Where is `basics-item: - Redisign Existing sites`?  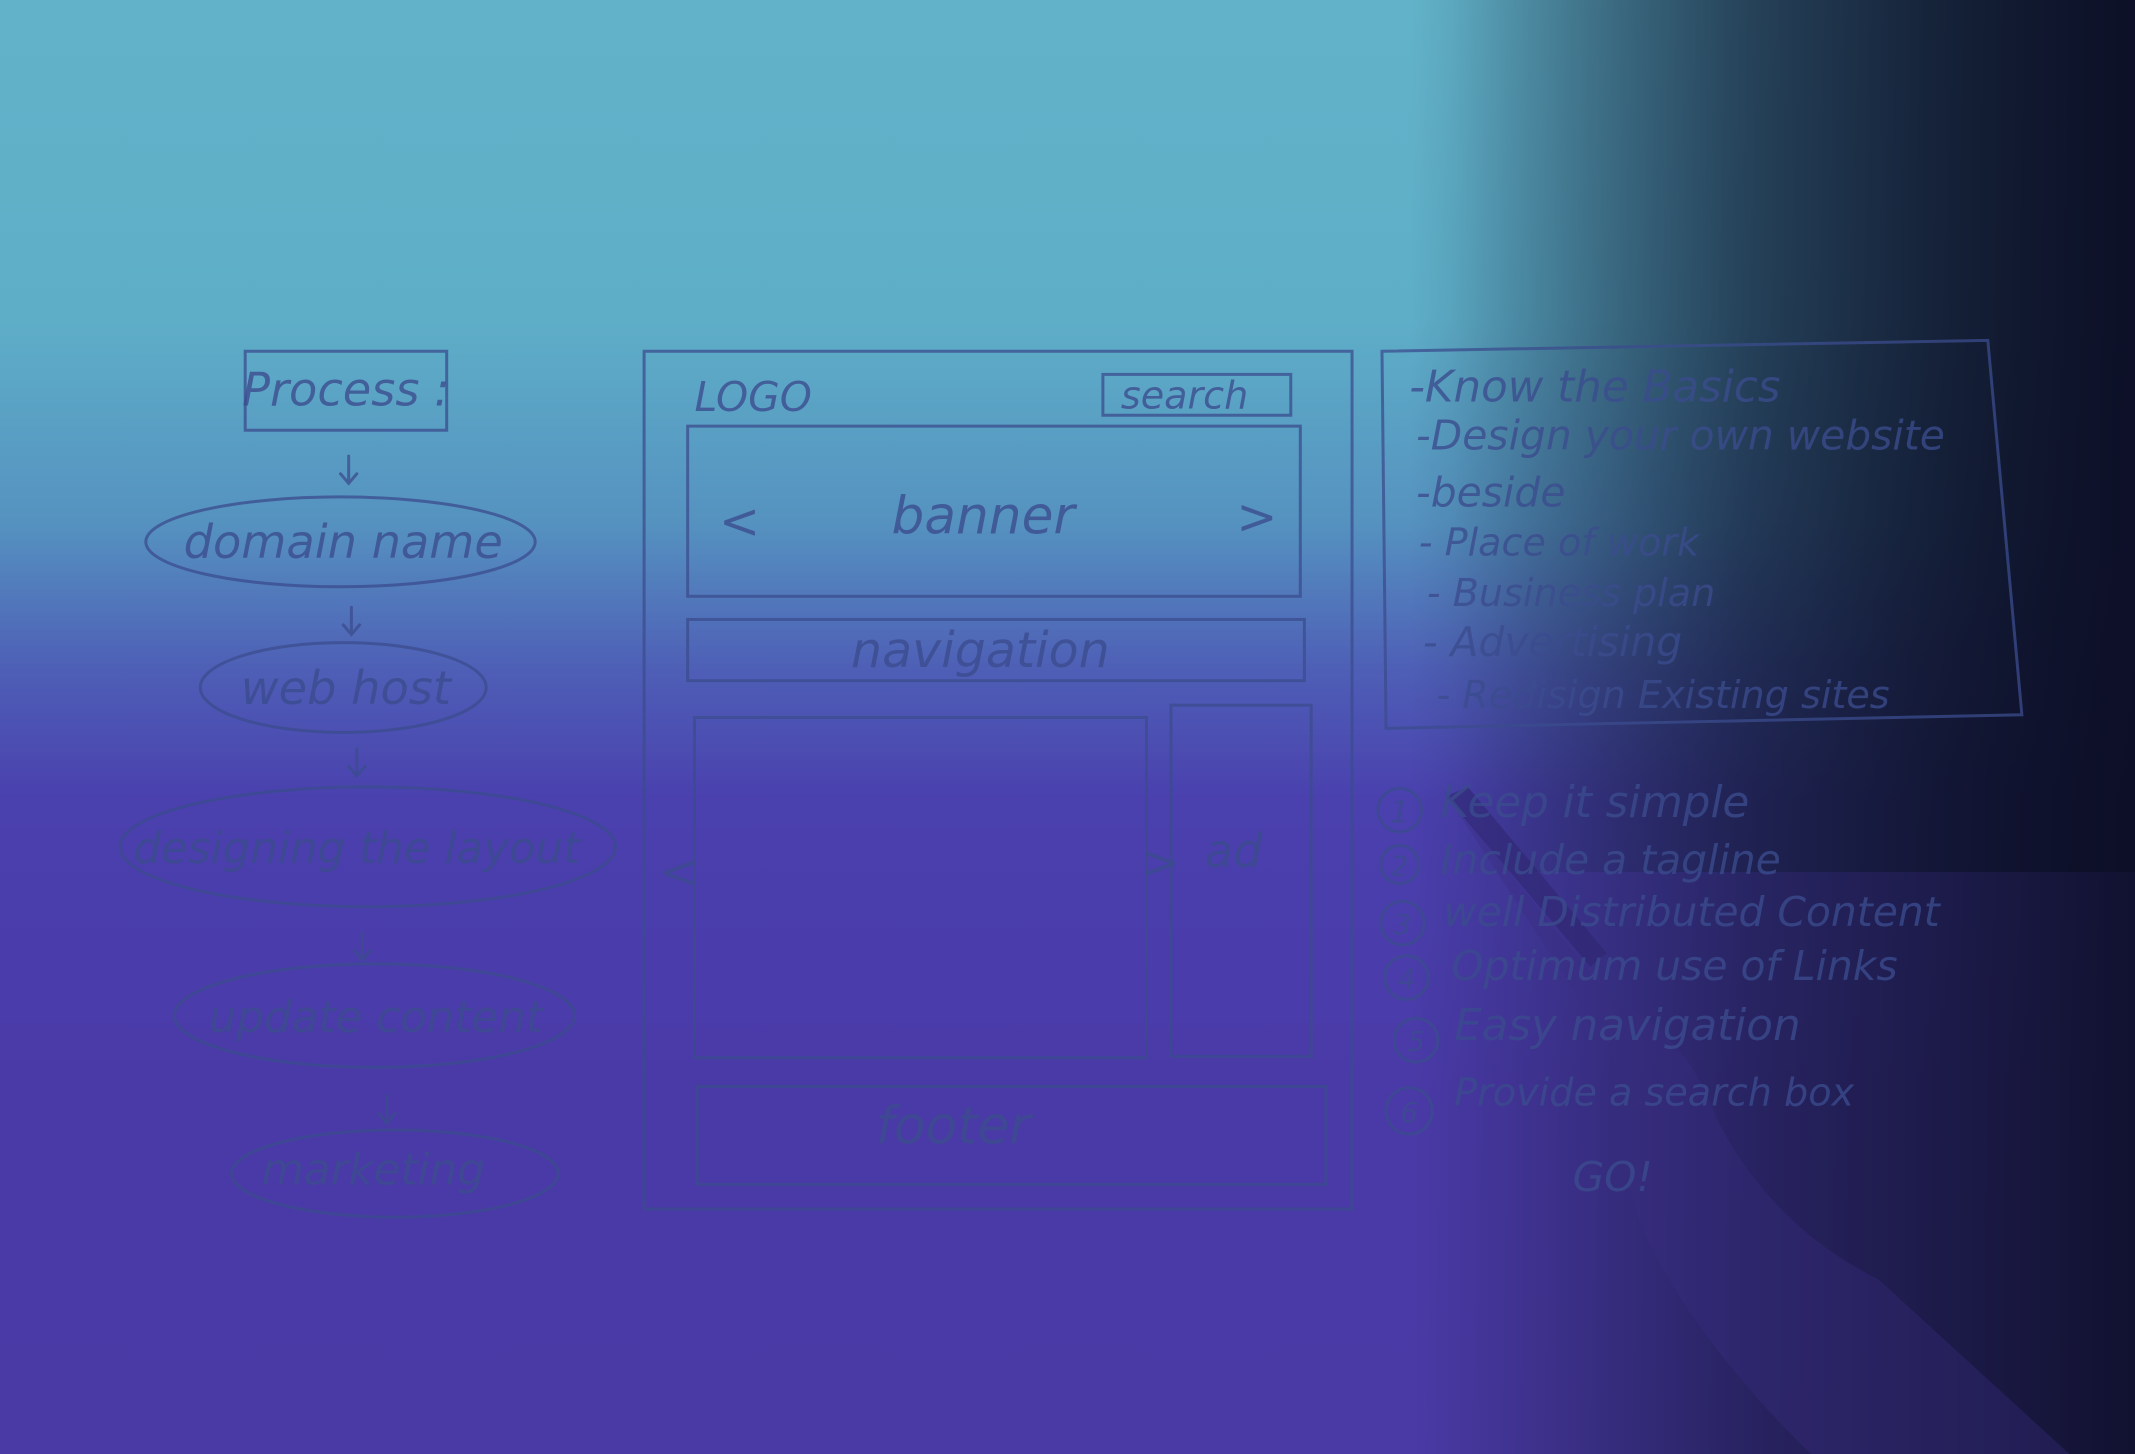
basics-item: - Redisign Existing sites is located at coordinates (1662, 695).